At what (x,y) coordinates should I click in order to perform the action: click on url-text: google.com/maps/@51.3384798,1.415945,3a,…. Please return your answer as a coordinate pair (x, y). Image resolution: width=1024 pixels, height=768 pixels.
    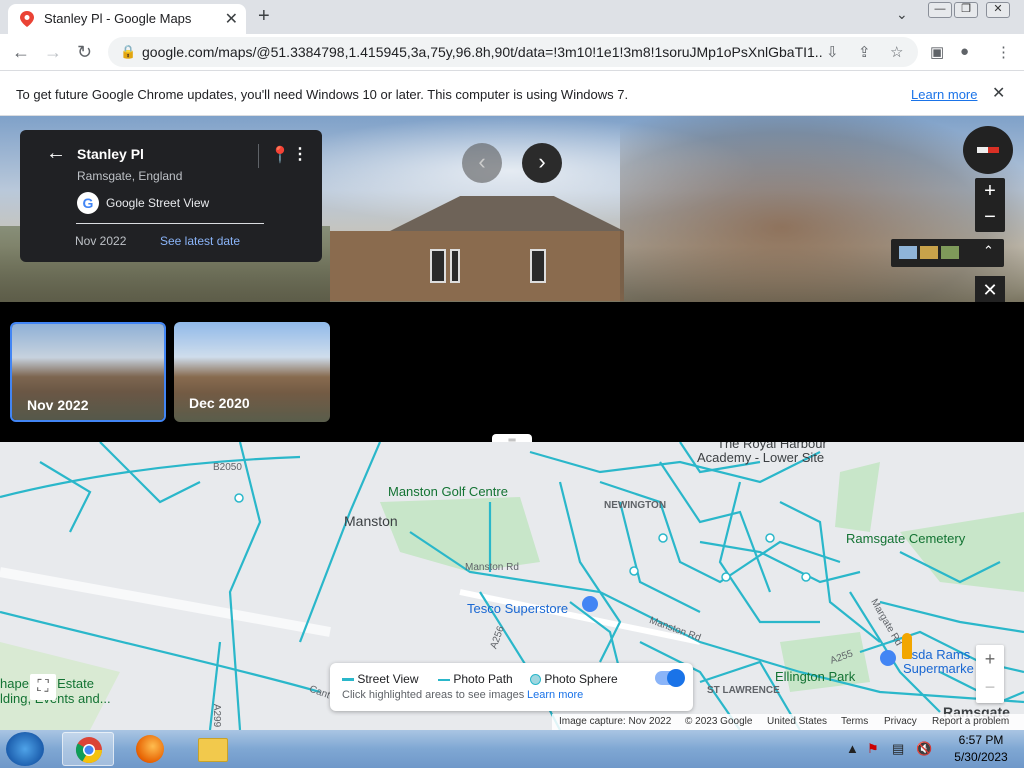
    Looking at the image, I should click on (482, 52).